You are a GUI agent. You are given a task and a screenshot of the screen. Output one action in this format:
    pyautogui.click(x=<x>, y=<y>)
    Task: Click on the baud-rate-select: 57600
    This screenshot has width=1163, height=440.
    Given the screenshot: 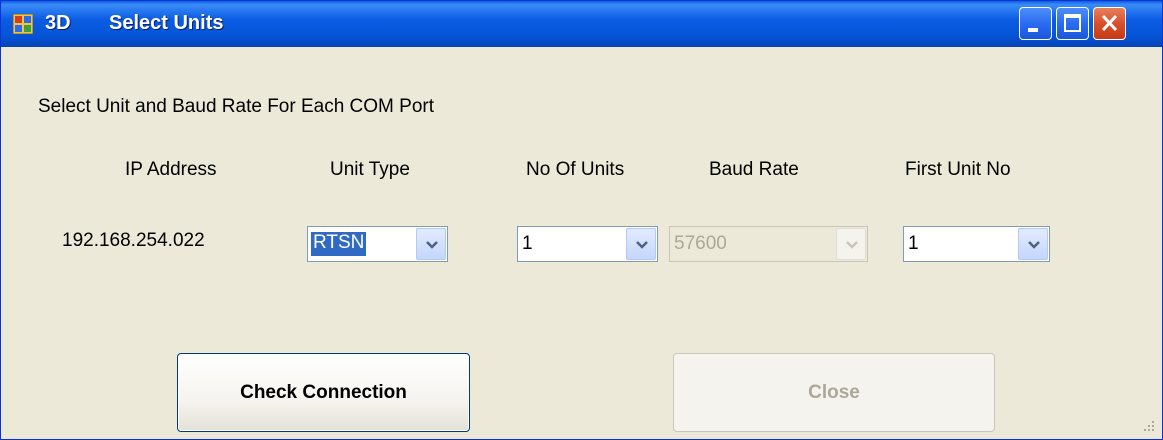 What is the action you would take?
    pyautogui.click(x=768, y=244)
    